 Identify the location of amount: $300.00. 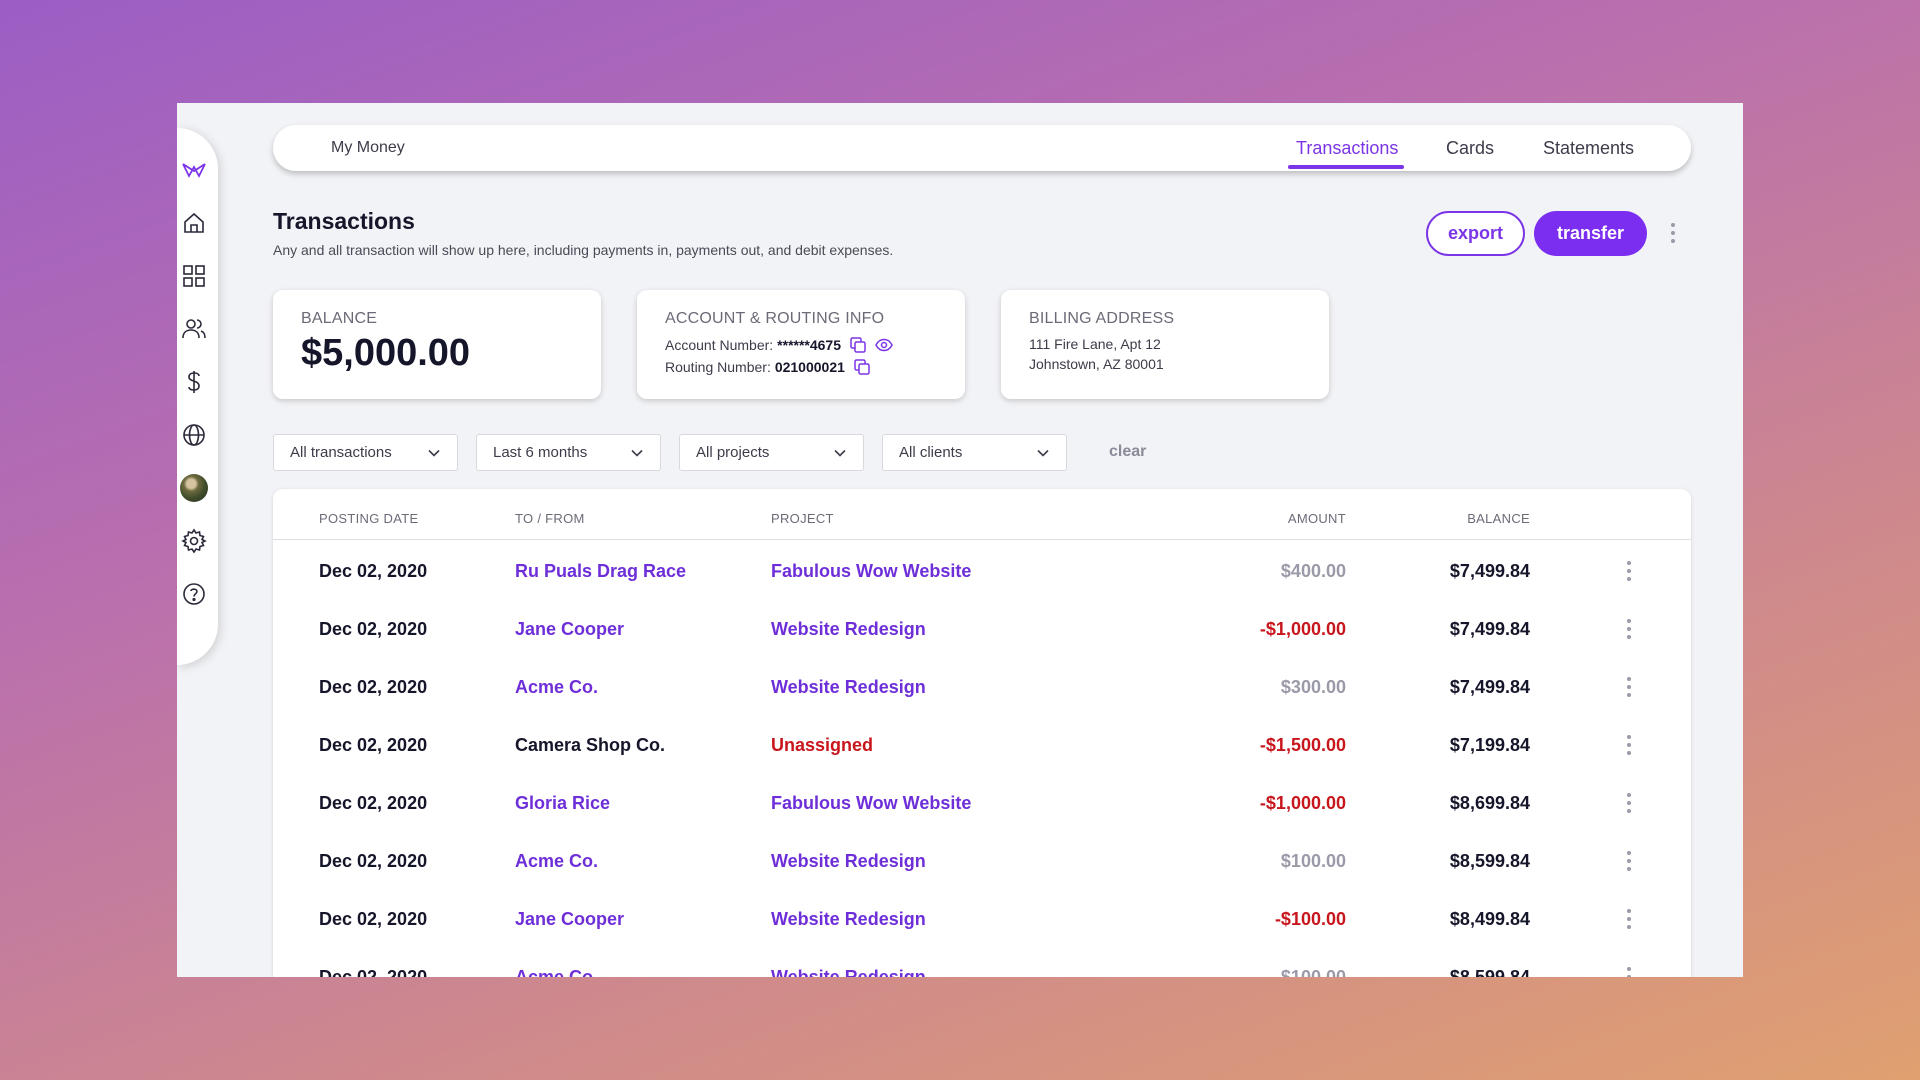
(1313, 687).